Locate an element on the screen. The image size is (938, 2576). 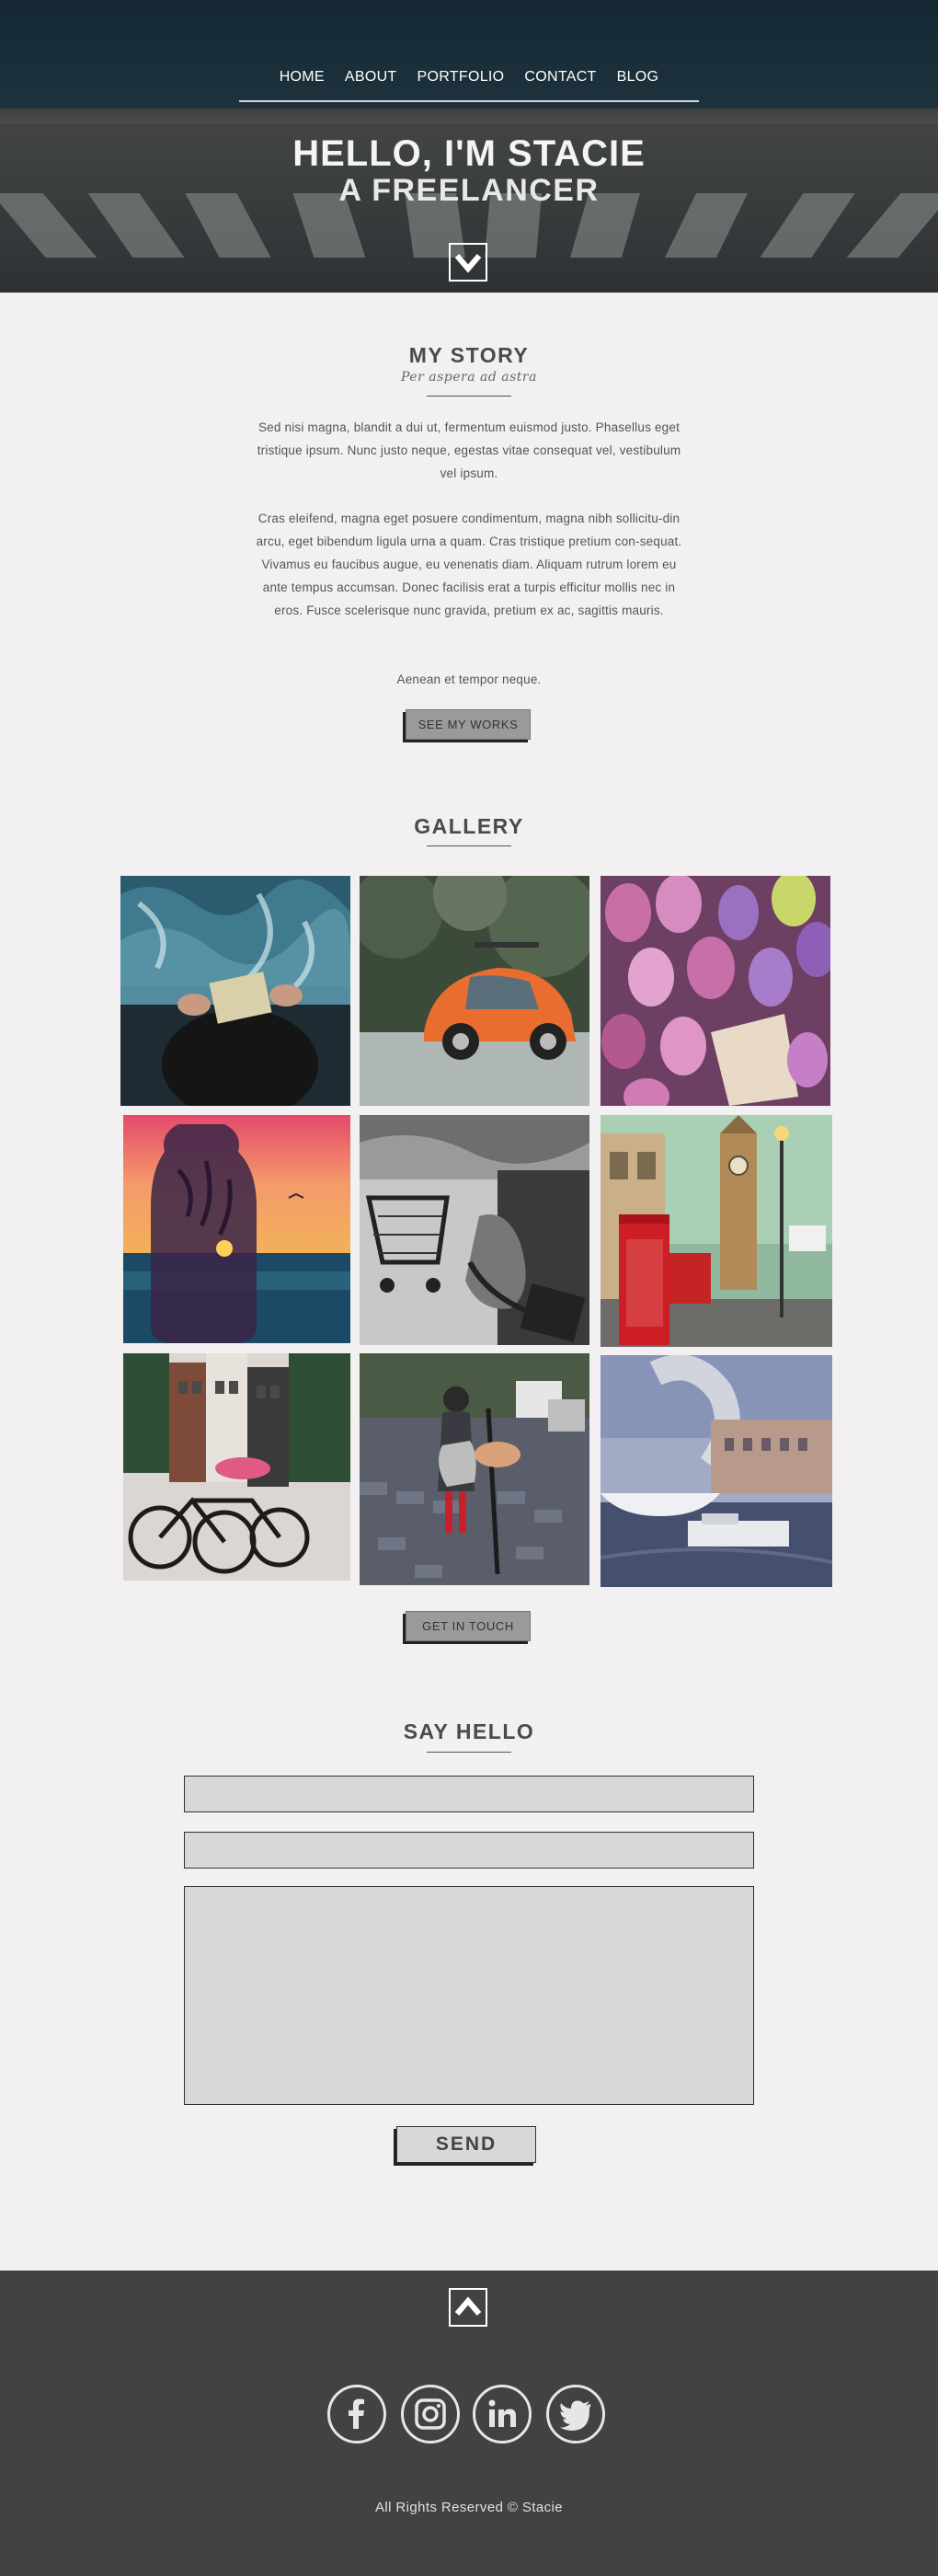
get-in-touch-button: GET IN TOUCH is located at coordinates (468, 1626).